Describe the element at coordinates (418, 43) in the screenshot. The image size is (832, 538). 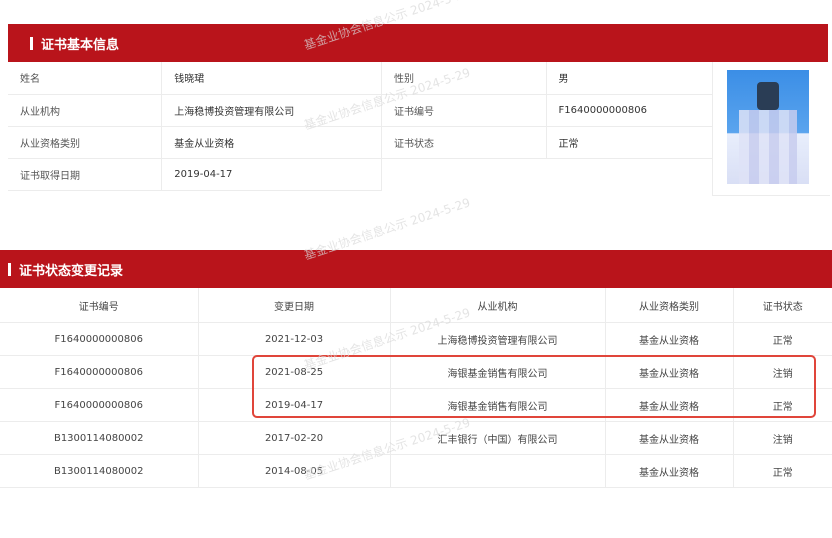
I see `basic-info-header: 证书基本信息` at that location.